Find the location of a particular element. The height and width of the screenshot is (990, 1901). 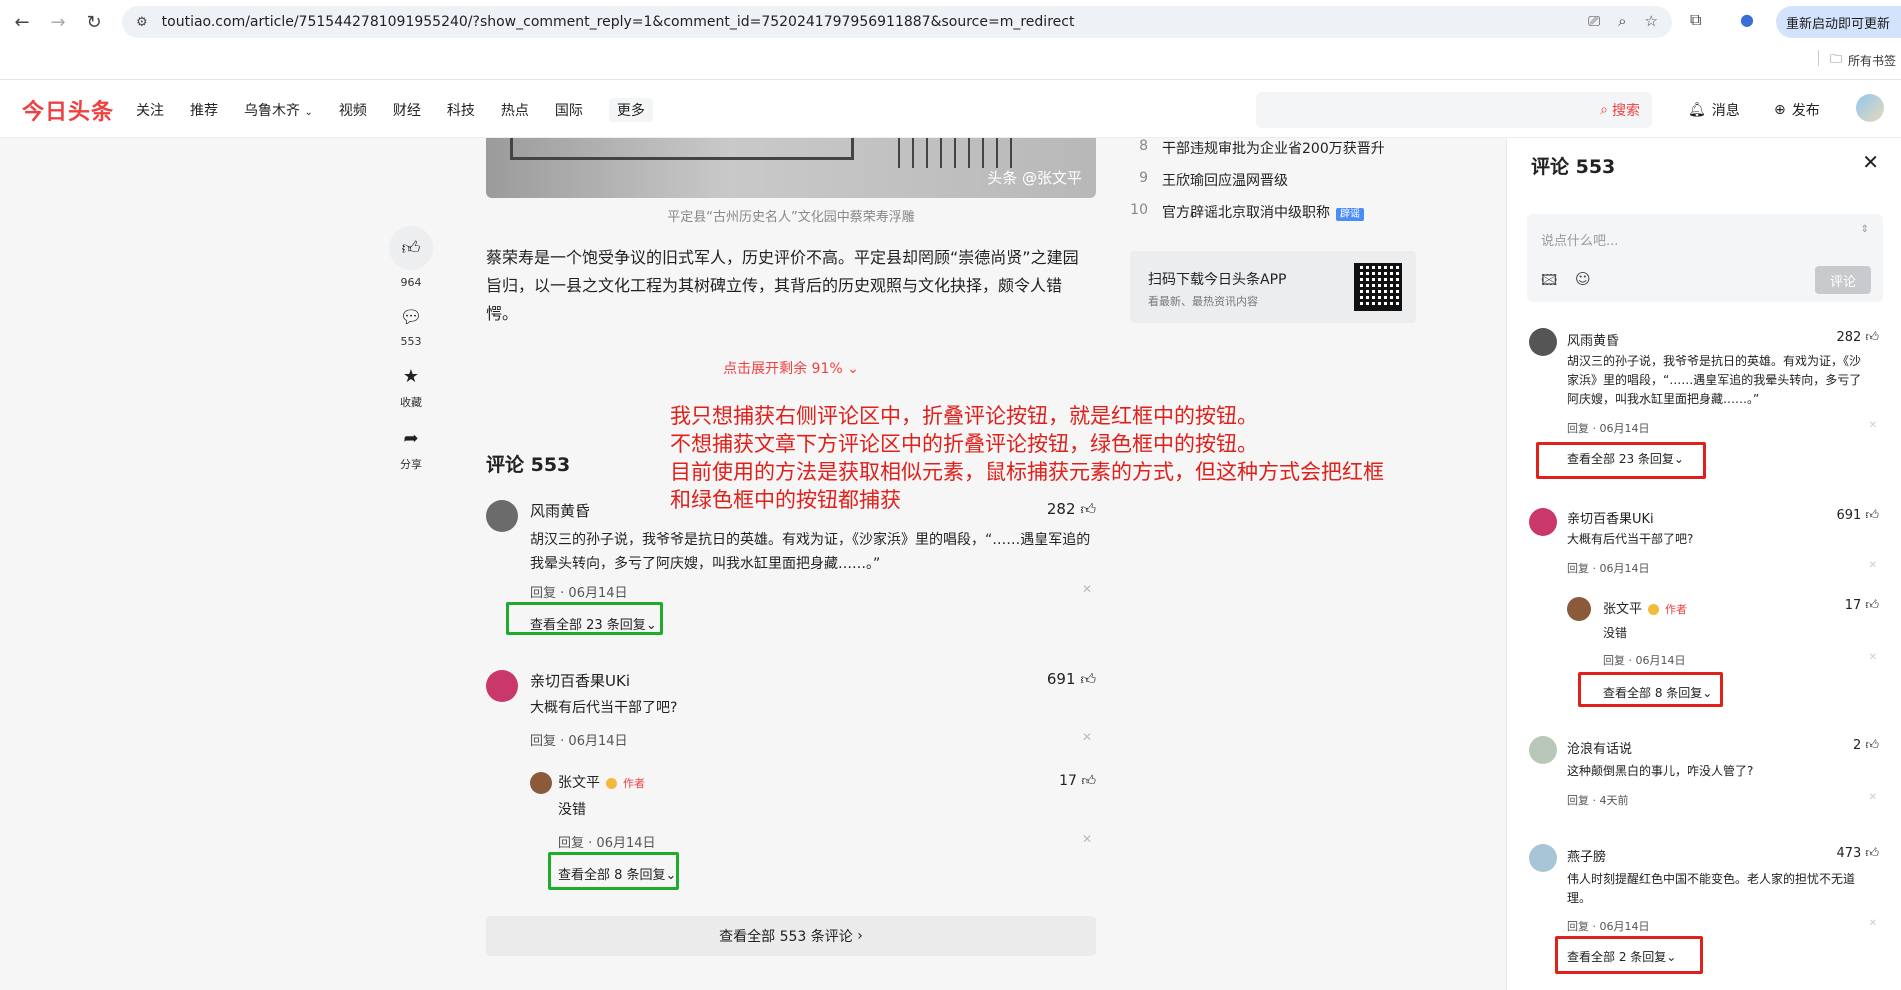

comment-input: 说点什么吧... ⇕ 🖾 ☺ 评论 is located at coordinates (1705, 258).